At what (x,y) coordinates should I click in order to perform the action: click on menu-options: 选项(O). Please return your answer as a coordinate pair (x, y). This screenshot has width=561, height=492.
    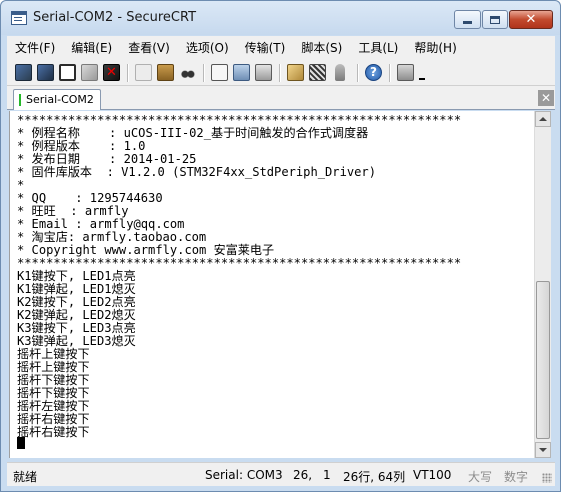
    Looking at the image, I should click on (207, 47).